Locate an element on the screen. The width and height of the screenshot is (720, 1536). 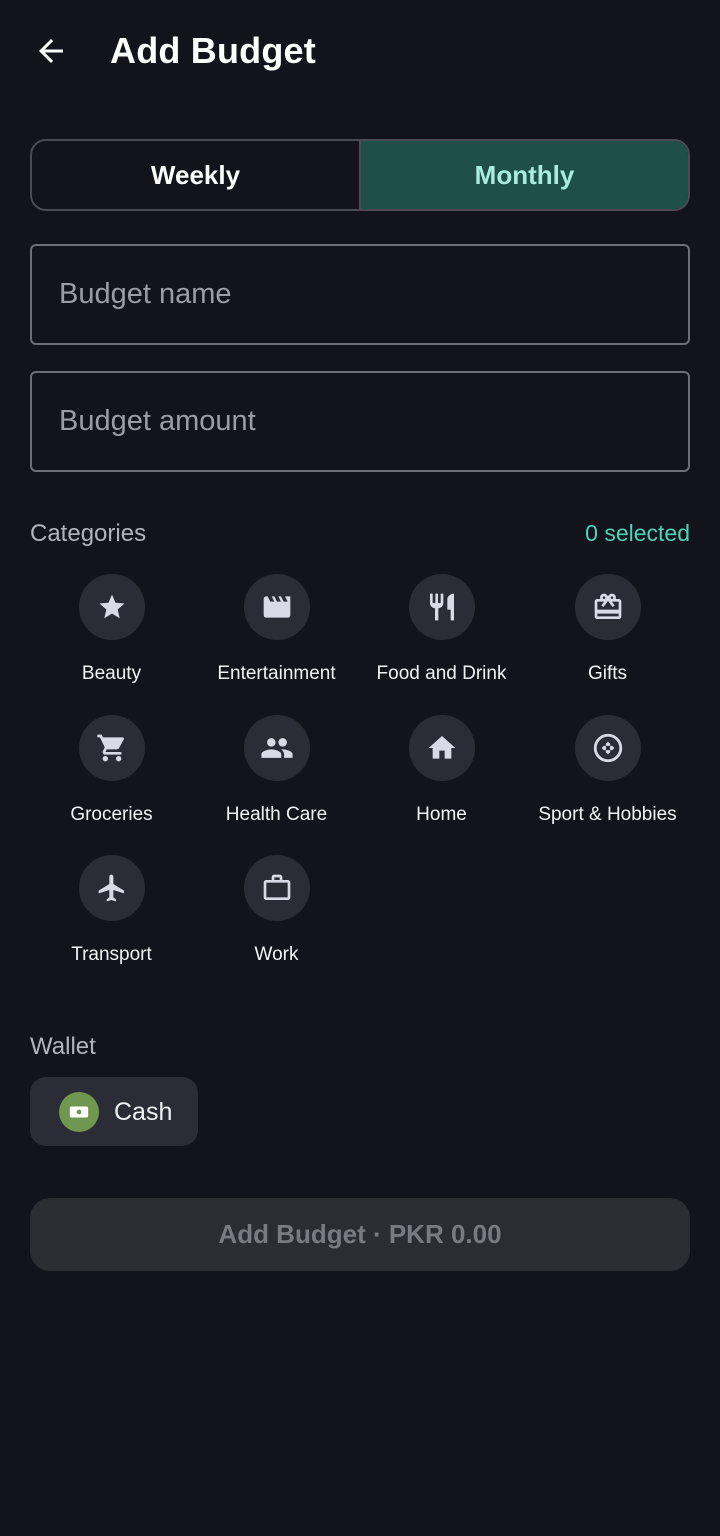
category-label: Home is located at coordinates (441, 814).